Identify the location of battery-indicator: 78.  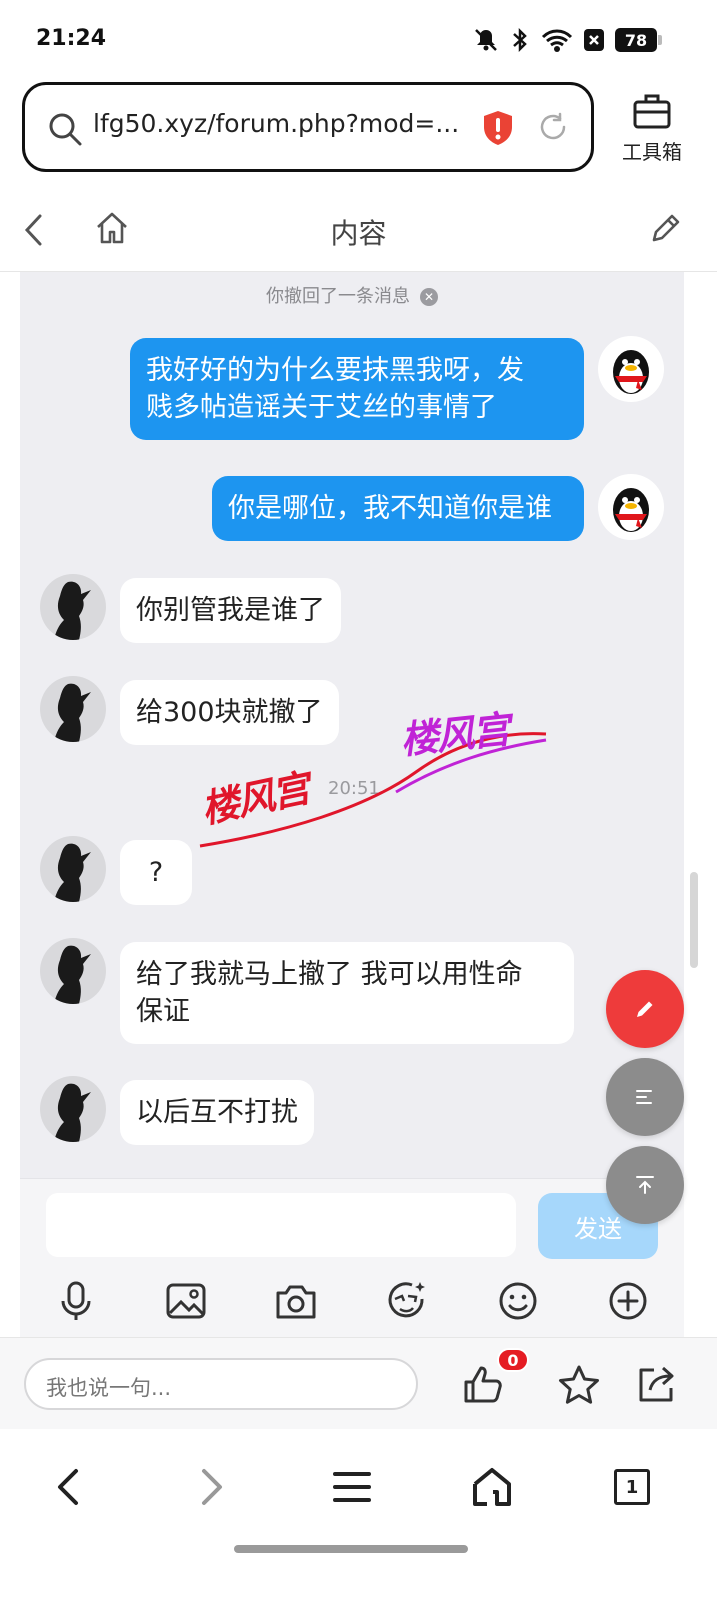
(638, 40).